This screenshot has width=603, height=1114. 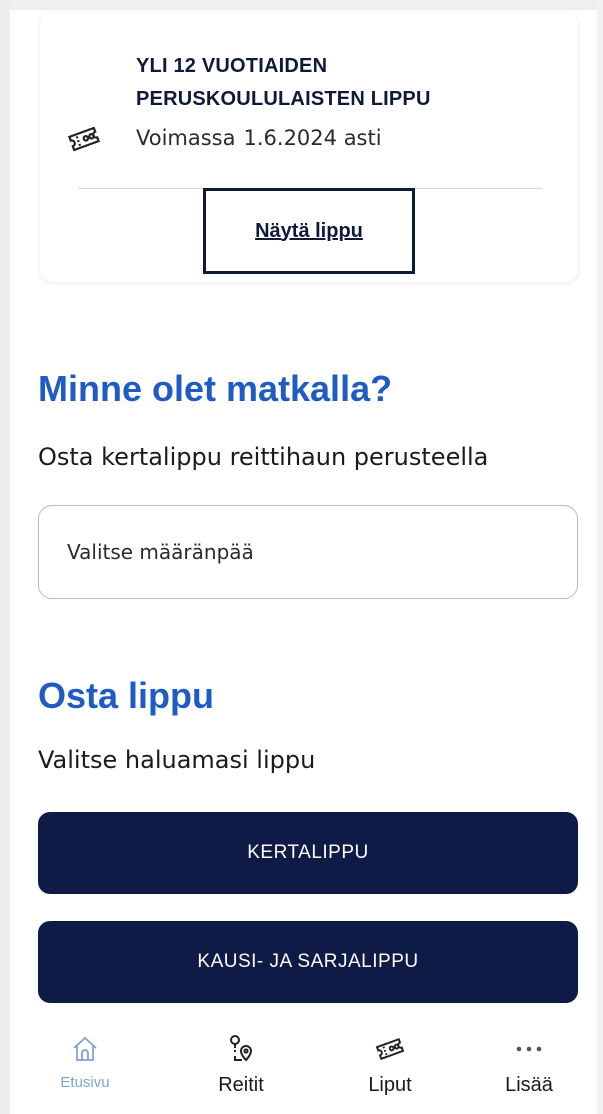 I want to click on more-icon, so click(x=529, y=1049).